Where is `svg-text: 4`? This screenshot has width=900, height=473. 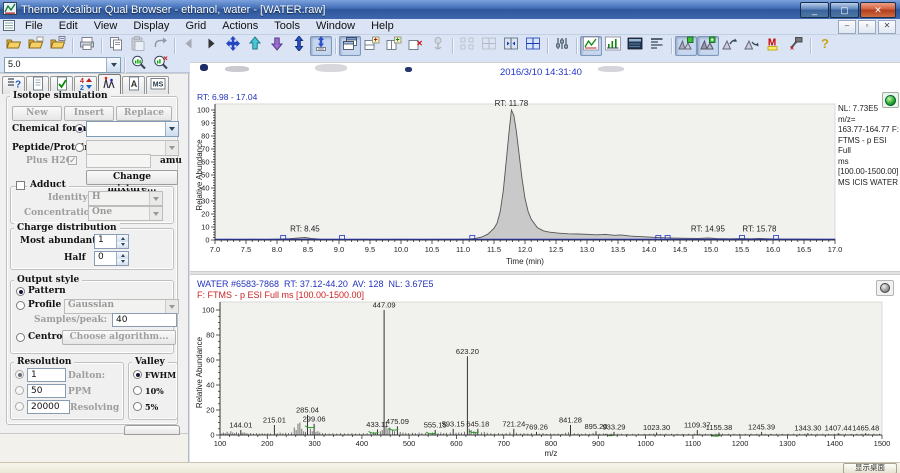
svg-text: 4 is located at coordinates (82, 81).